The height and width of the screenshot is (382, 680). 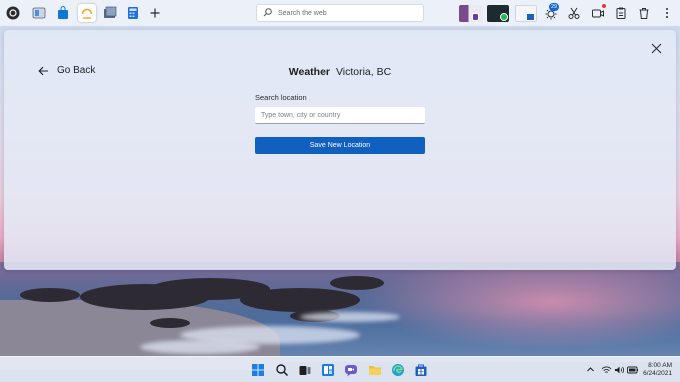 What do you see at coordinates (471, 13) in the screenshot?
I see `window-thumbnail` at bounding box center [471, 13].